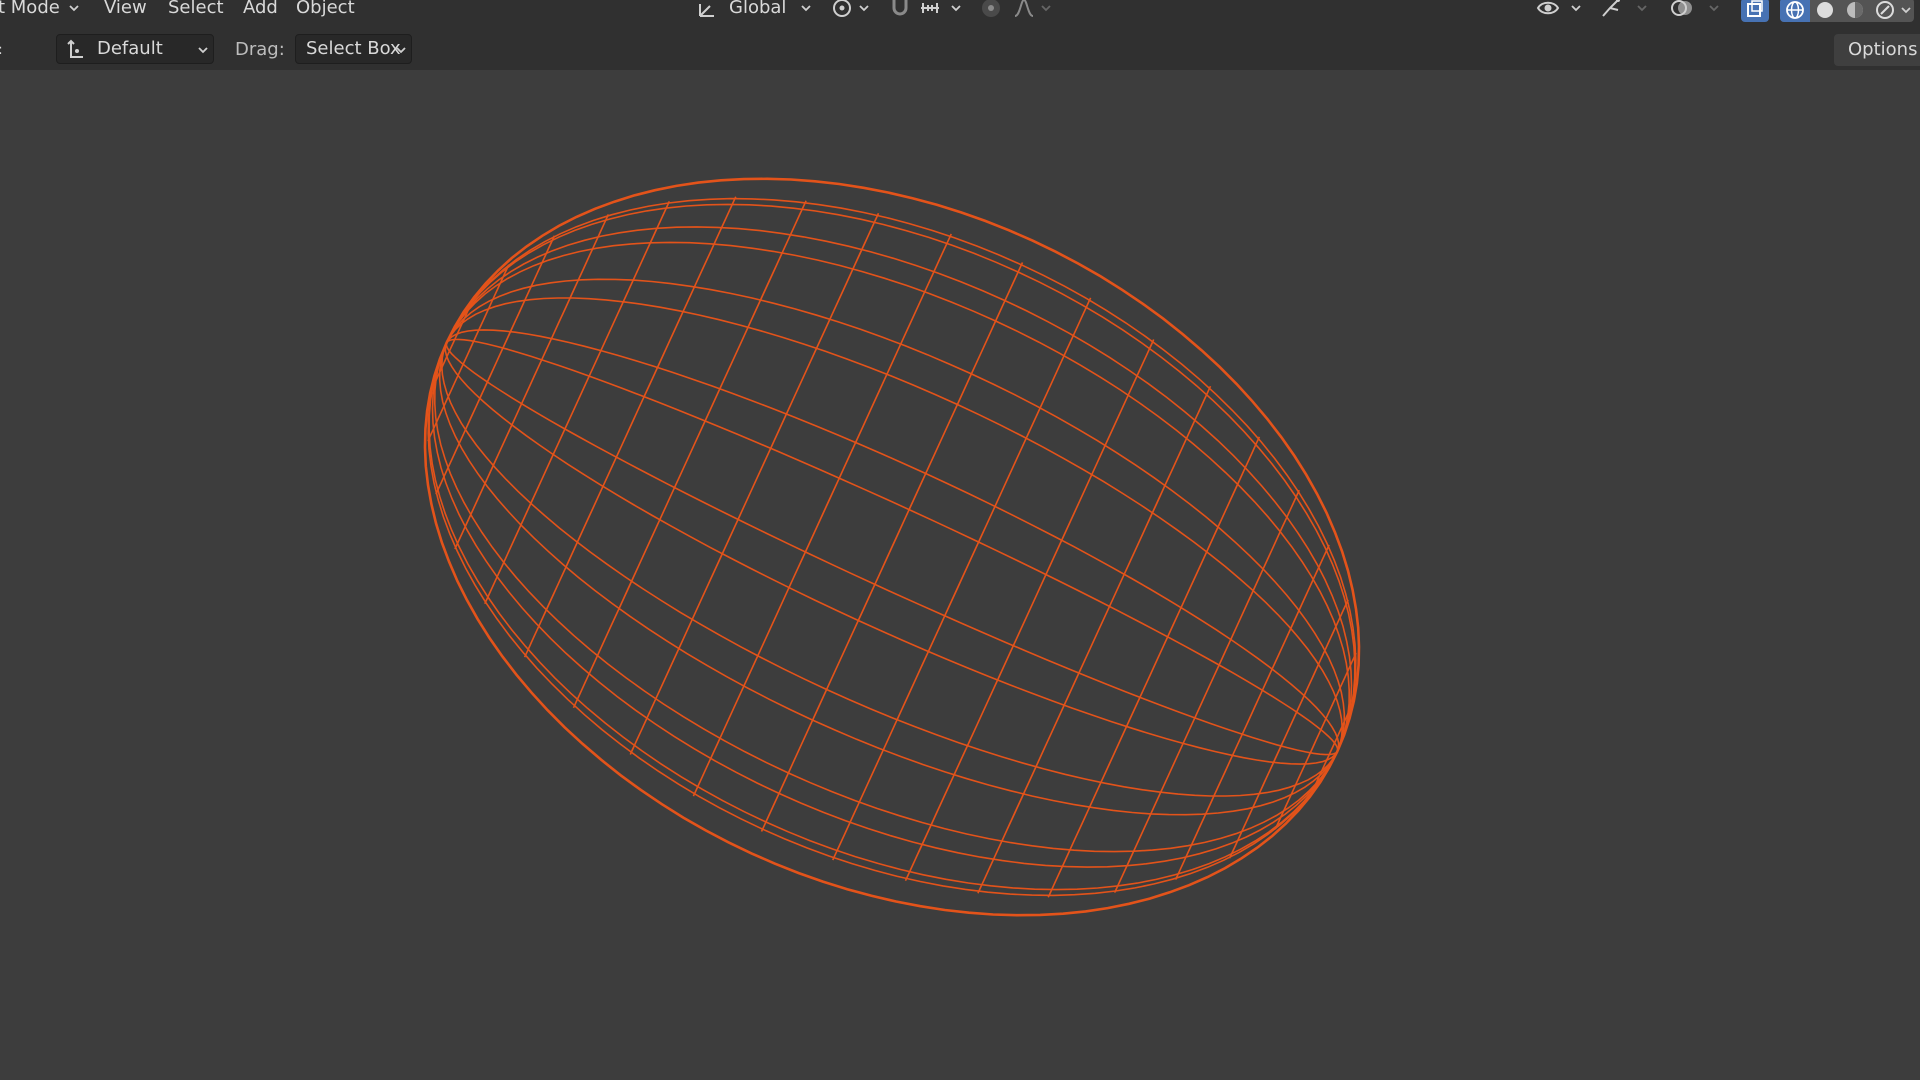 The image size is (1920, 1080). What do you see at coordinates (196, 9) in the screenshot?
I see `menu-select: Select` at bounding box center [196, 9].